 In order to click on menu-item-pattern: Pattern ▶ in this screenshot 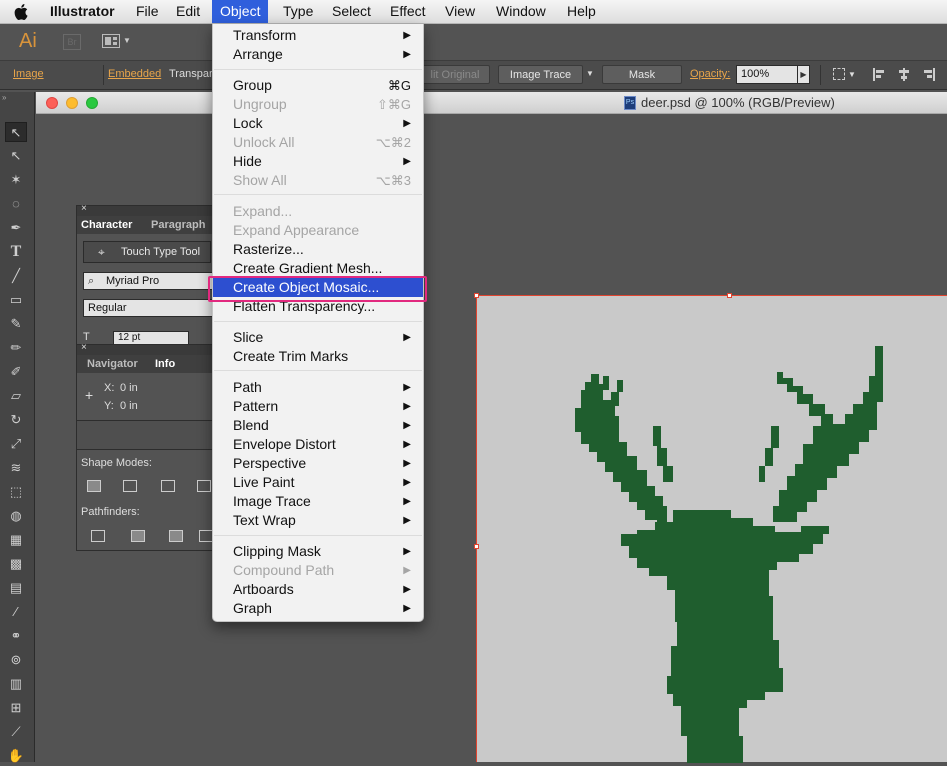, I will do `click(318, 406)`.